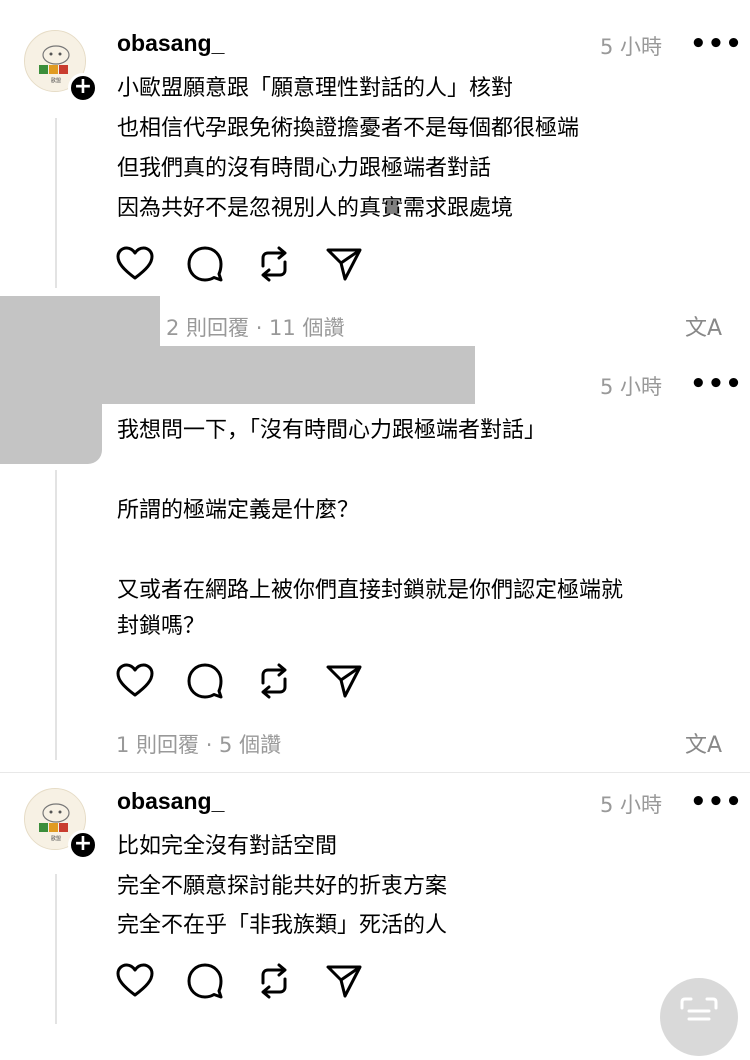 The width and height of the screenshot is (750, 1060). Describe the element at coordinates (699, 1009) in the screenshot. I see `scan-text-icon` at that location.